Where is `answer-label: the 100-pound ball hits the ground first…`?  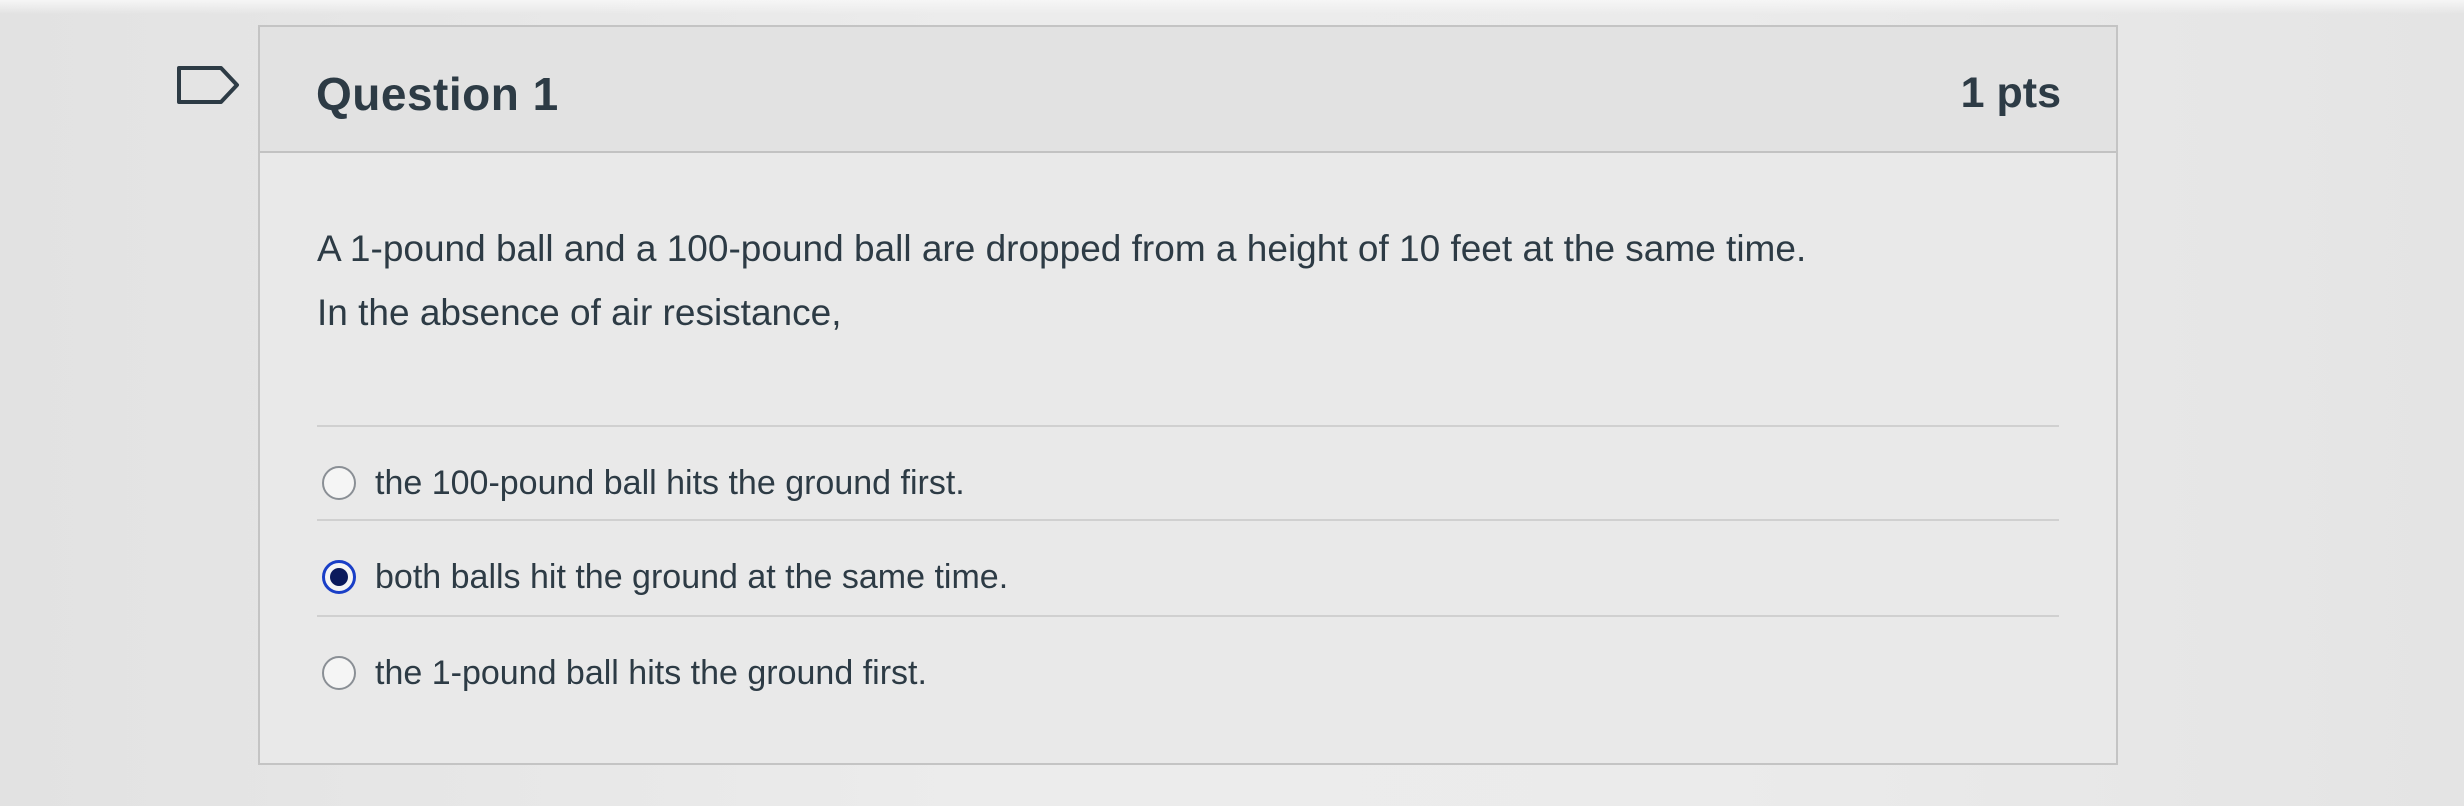 answer-label: the 100-pound ball hits the ground first… is located at coordinates (670, 482).